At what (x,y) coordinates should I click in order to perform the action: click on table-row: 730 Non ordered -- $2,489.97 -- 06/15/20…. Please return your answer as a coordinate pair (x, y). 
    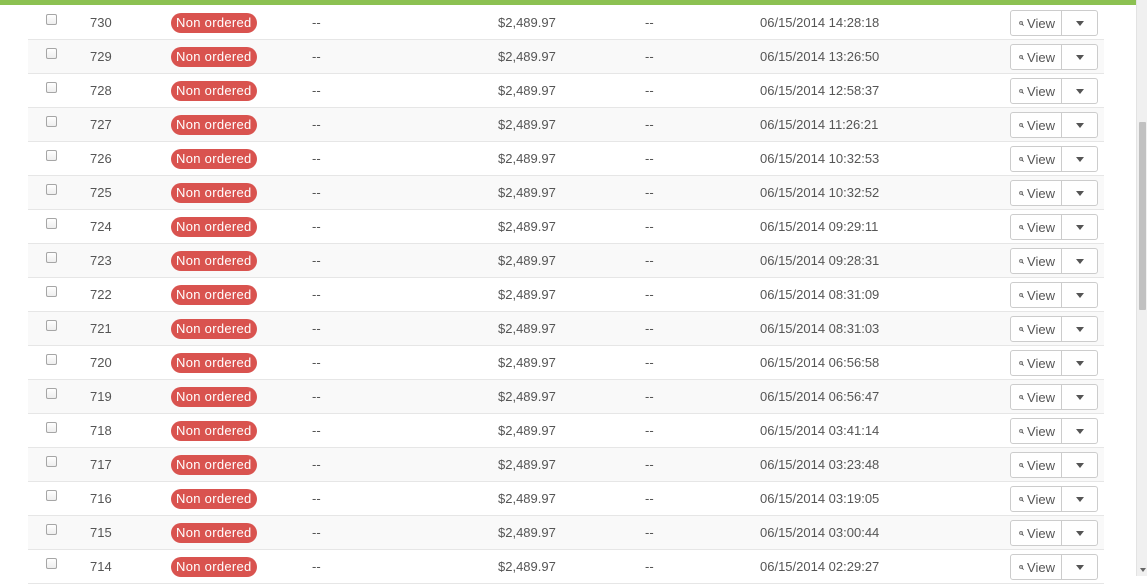
    Looking at the image, I should click on (566, 23).